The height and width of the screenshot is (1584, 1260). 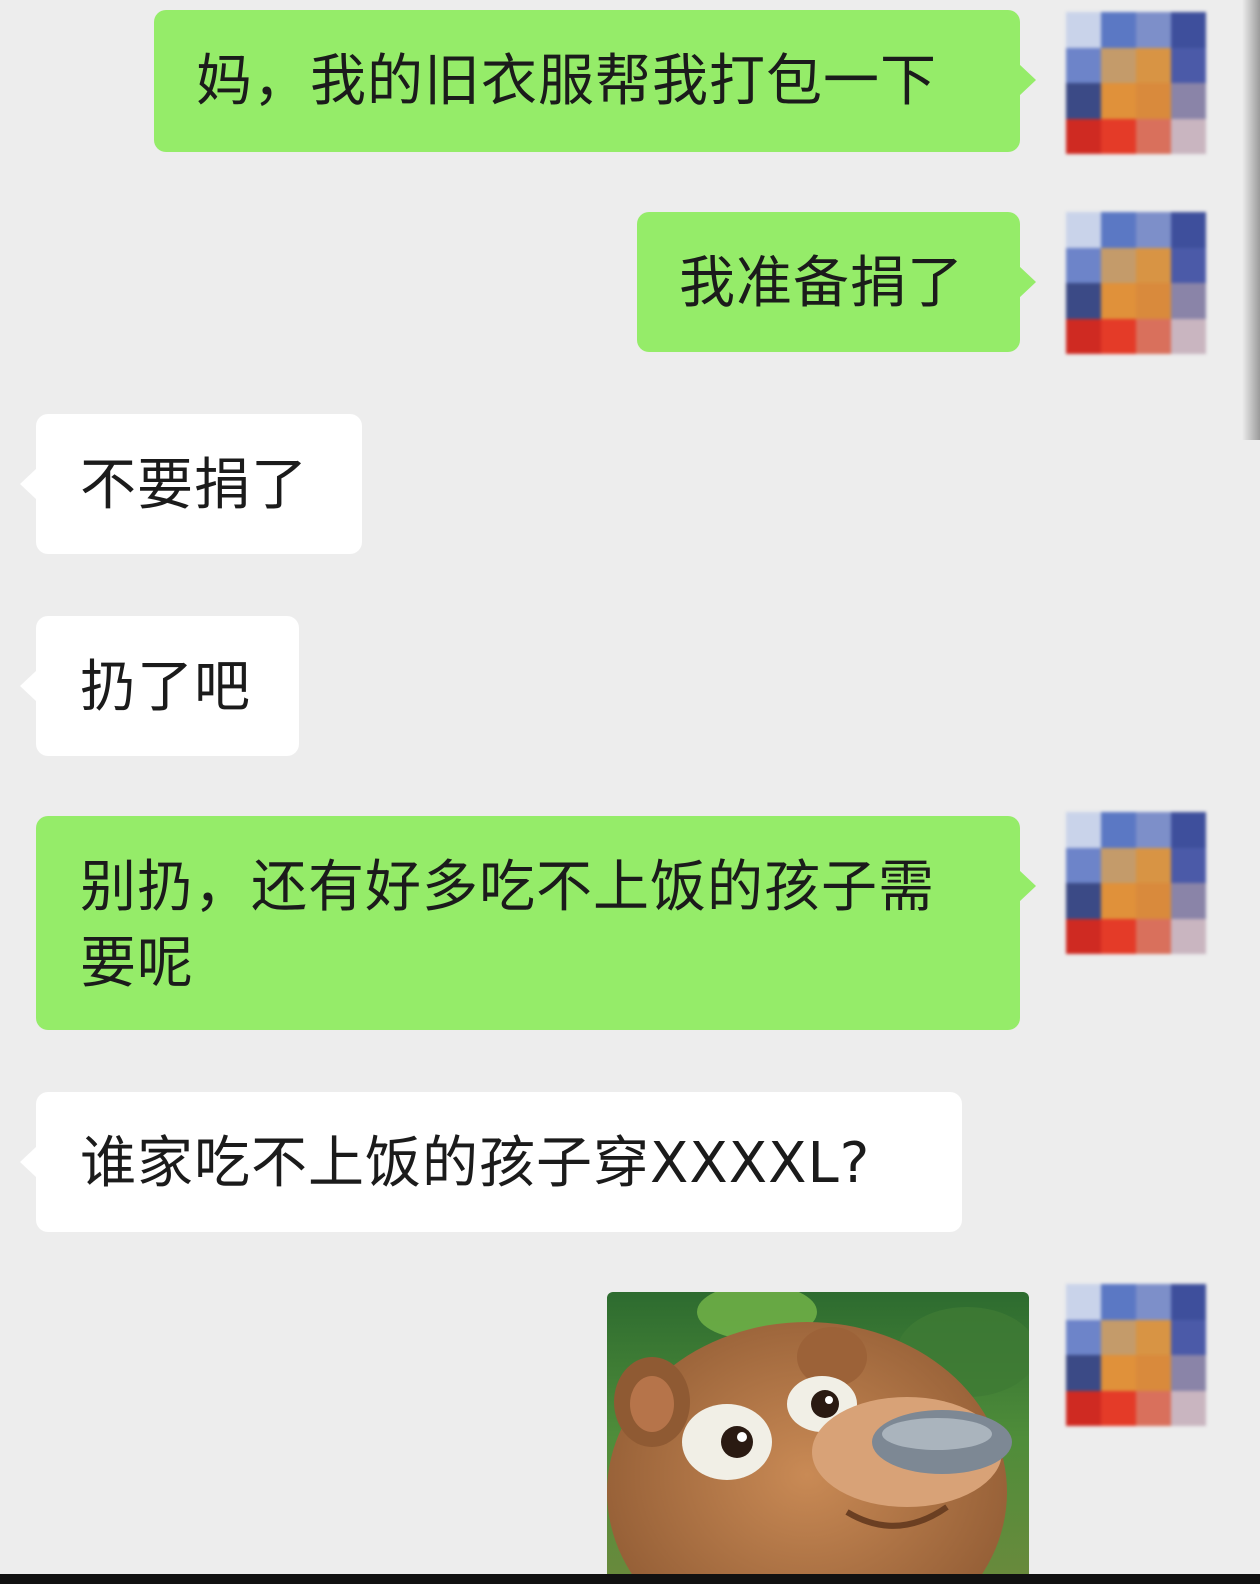 I want to click on outgoing-message-bubble: 我准备捐了, so click(x=836, y=282).